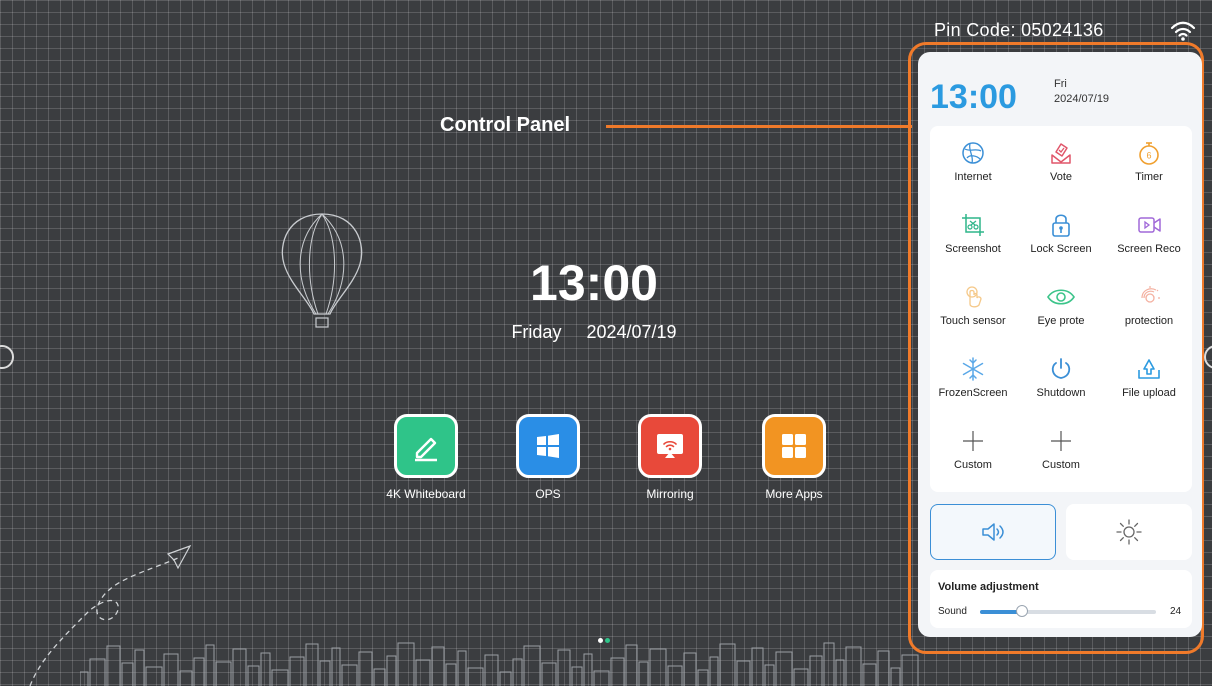 This screenshot has height=686, width=1212. I want to click on app-ops: OPS, so click(548, 457).